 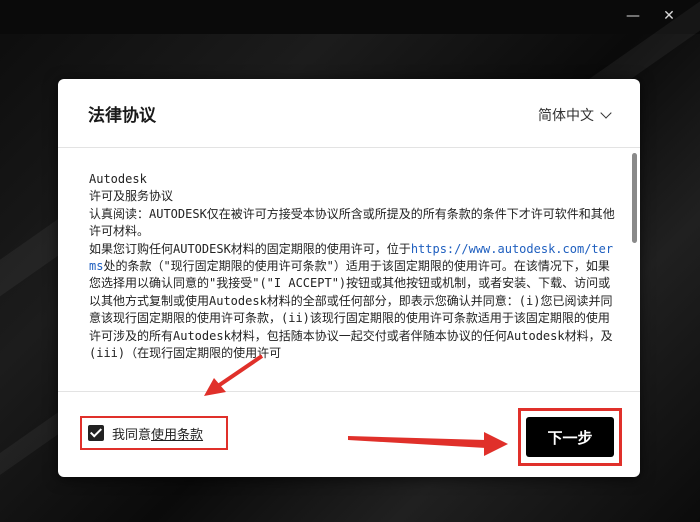 I want to click on language-label: 简体中文, so click(x=566, y=116).